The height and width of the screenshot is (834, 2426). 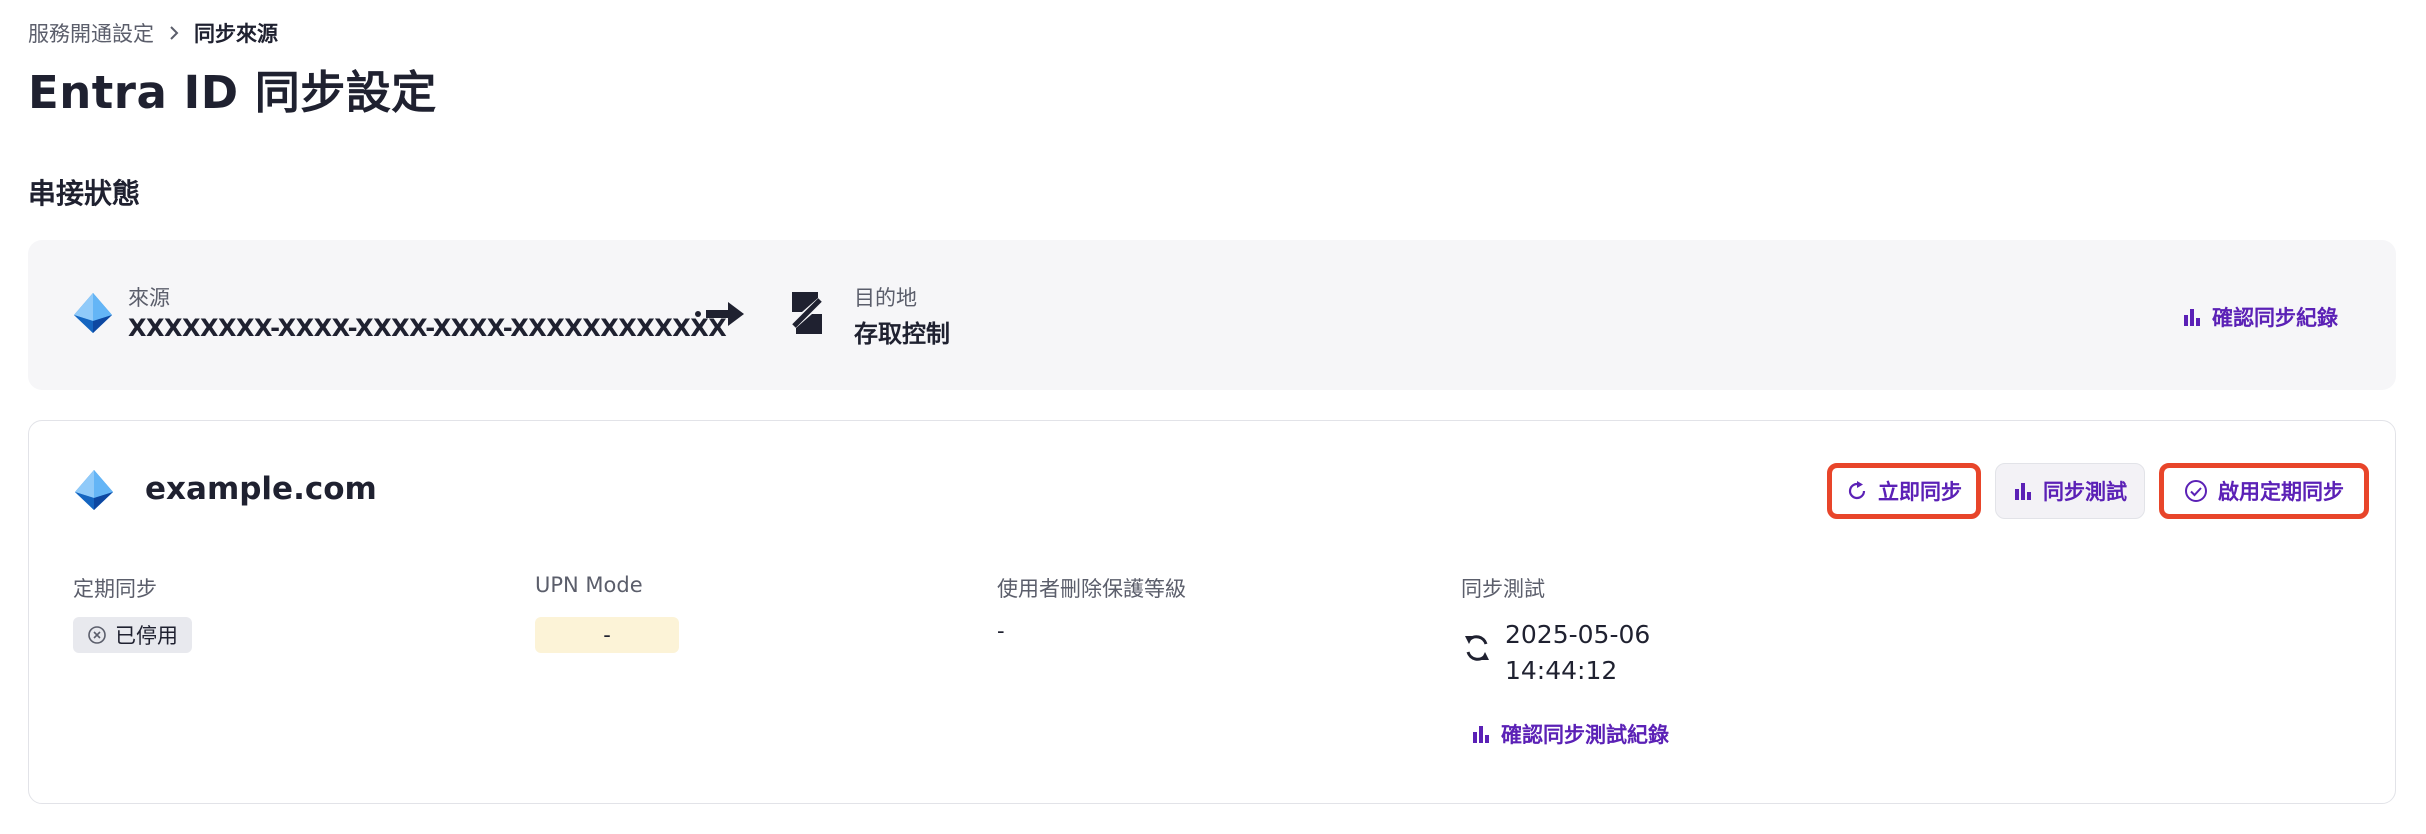 I want to click on sync-now-label: 立即同步, so click(x=1920, y=492).